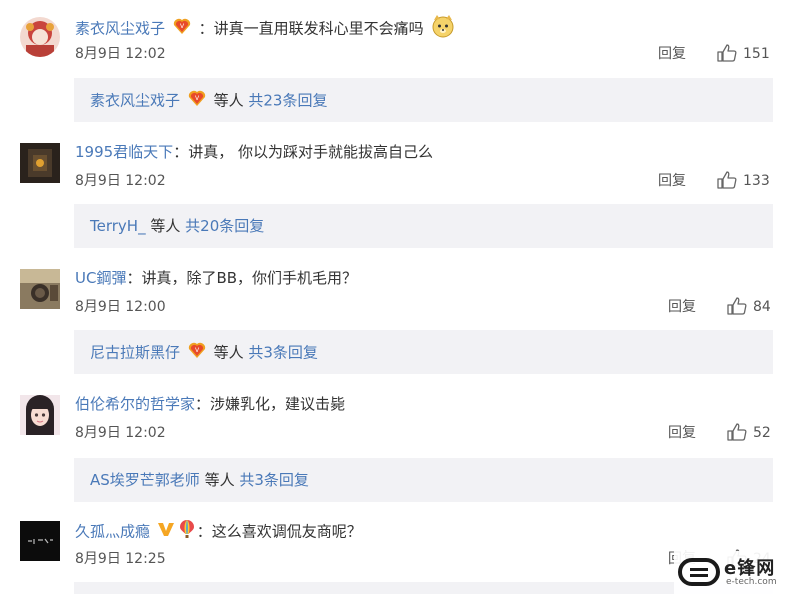 The width and height of the screenshot is (800, 594). What do you see at coordinates (187, 532) in the screenshot?
I see `hot-air-balloon-icon` at bounding box center [187, 532].